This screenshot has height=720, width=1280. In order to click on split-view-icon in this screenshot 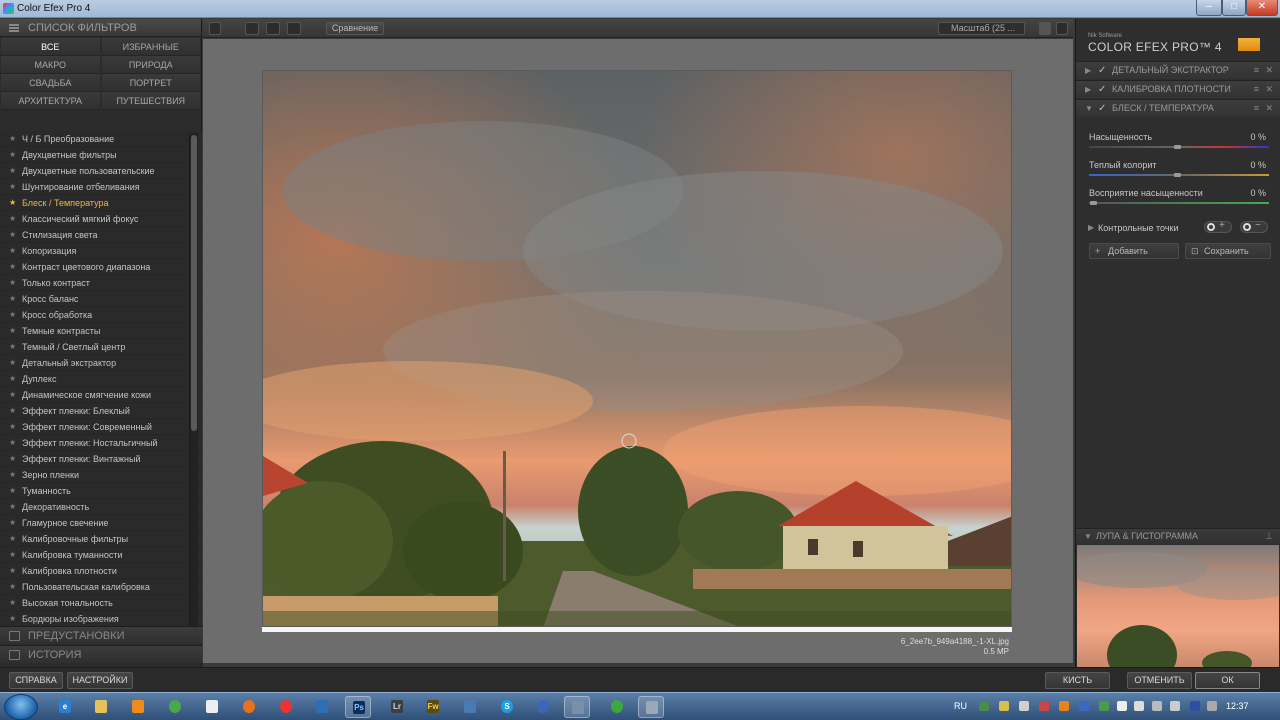, I will do `click(273, 28)`.